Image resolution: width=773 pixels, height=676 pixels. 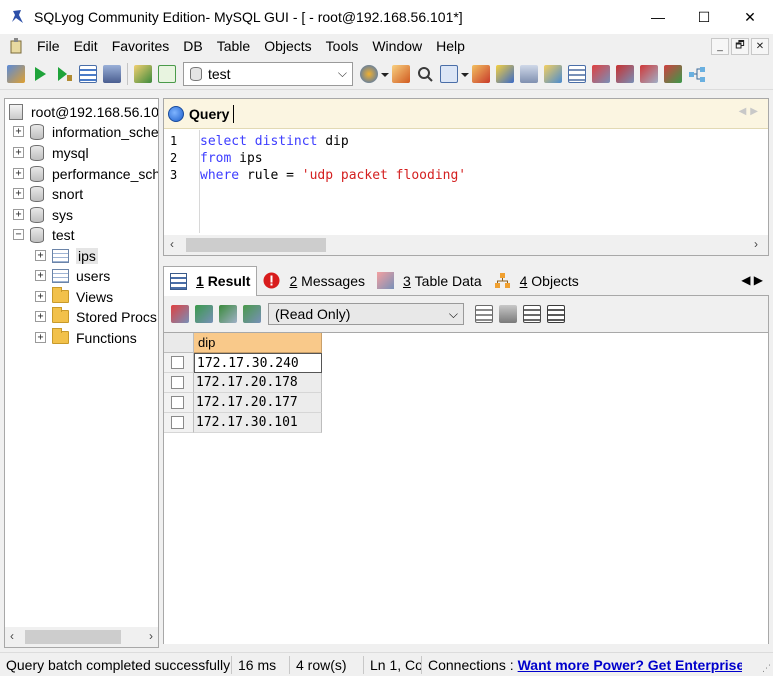 I want to click on sync-icon, so click(x=553, y=73).